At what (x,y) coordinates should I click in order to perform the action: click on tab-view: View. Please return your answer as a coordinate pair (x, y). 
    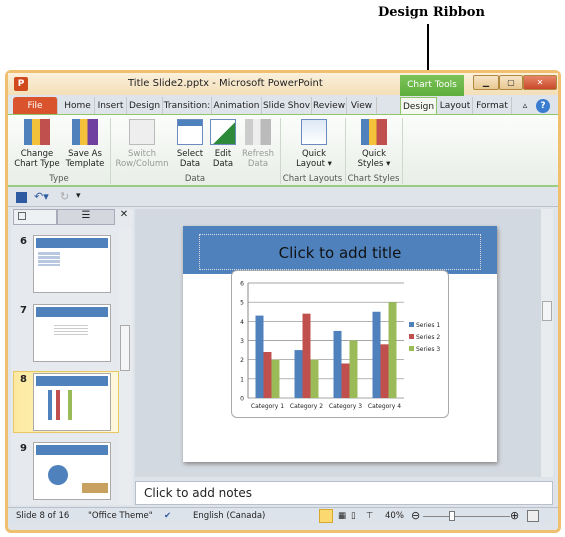
    Looking at the image, I should click on (362, 106).